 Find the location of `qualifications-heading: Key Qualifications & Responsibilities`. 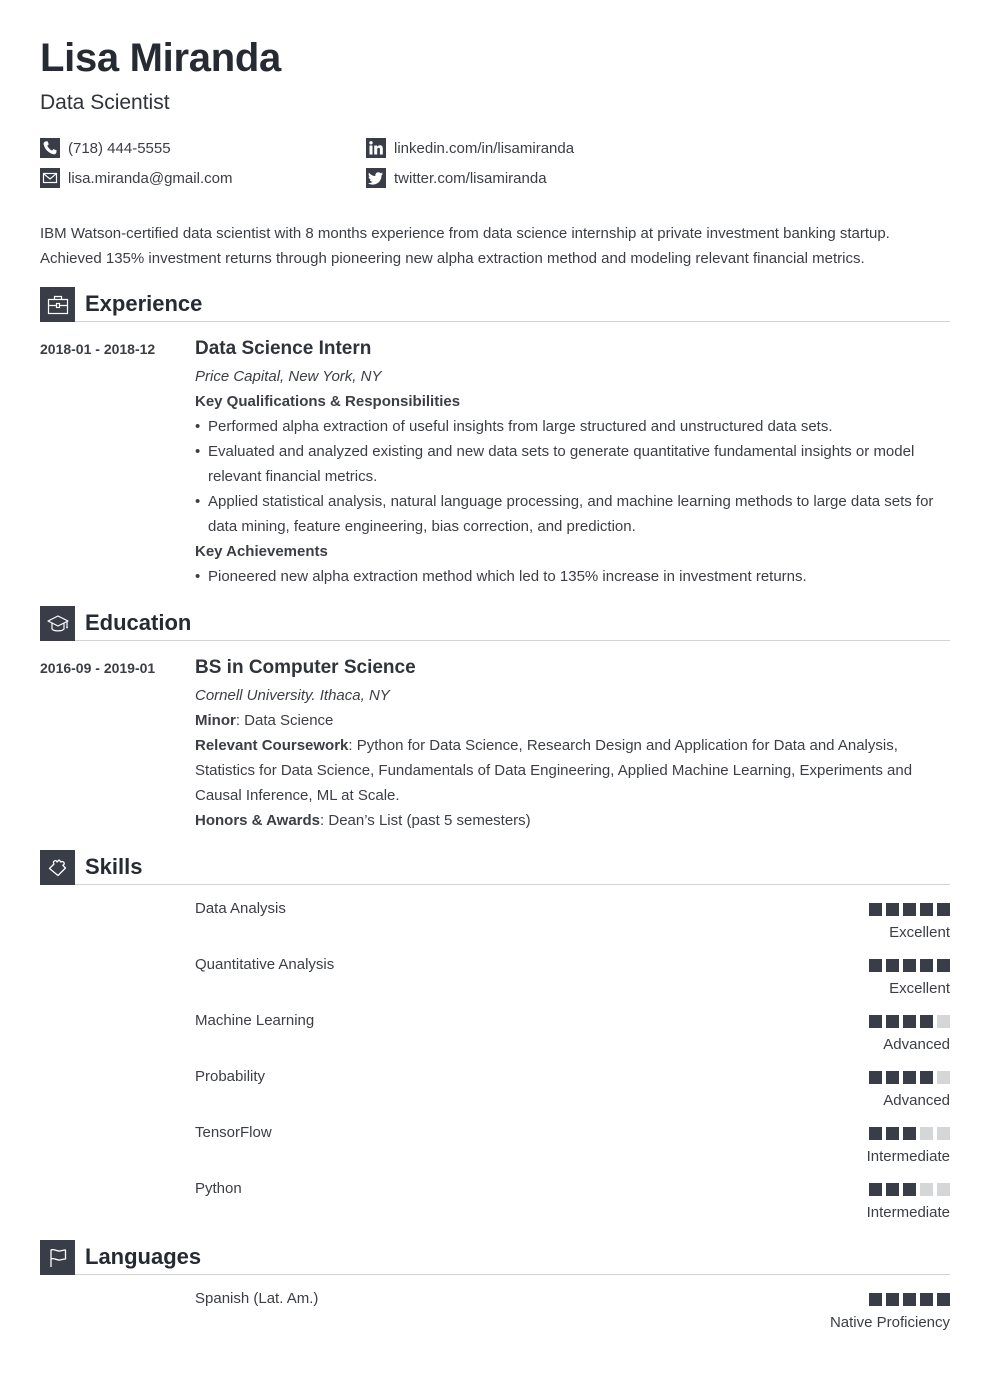

qualifications-heading: Key Qualifications & Responsibilities is located at coordinates (328, 401).